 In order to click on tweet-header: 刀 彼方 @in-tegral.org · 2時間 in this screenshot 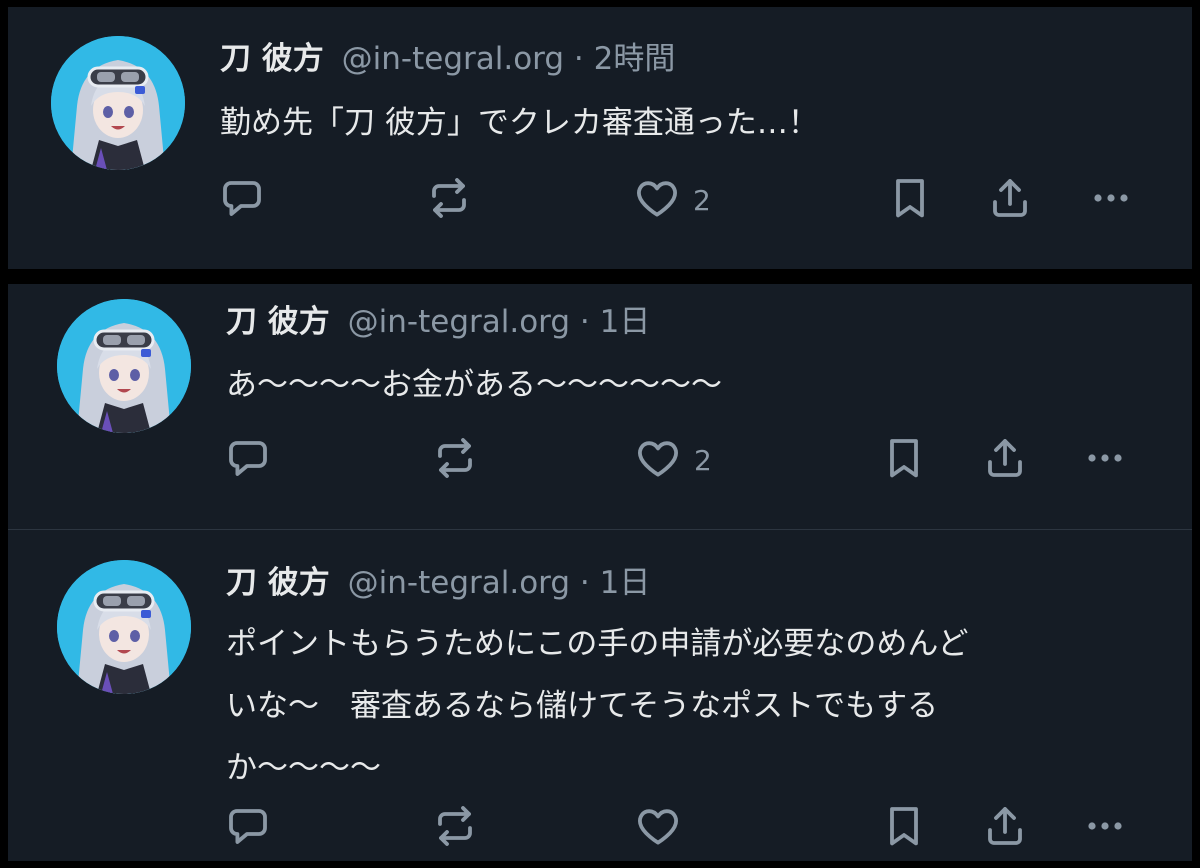, I will do `click(447, 59)`.